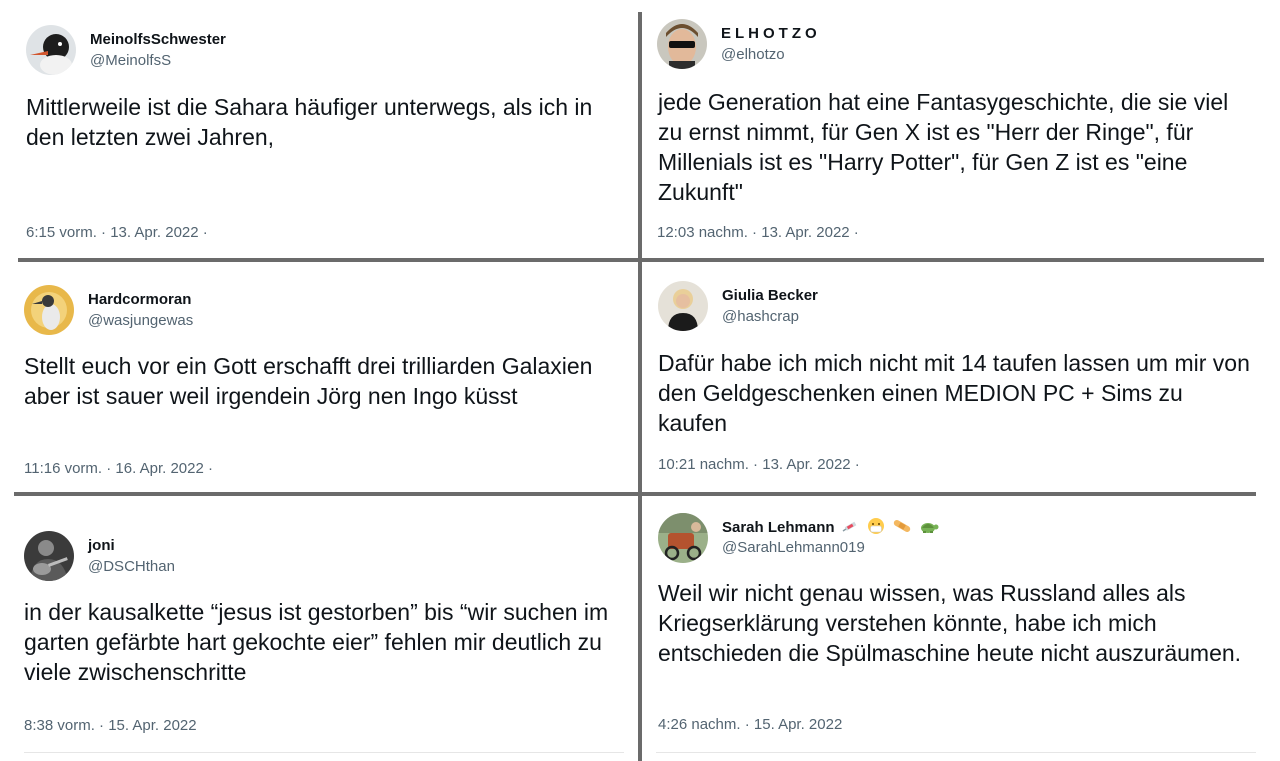 This screenshot has width=1280, height=761. What do you see at coordinates (140, 320) in the screenshot?
I see `user-handle: @wasjungewas` at bounding box center [140, 320].